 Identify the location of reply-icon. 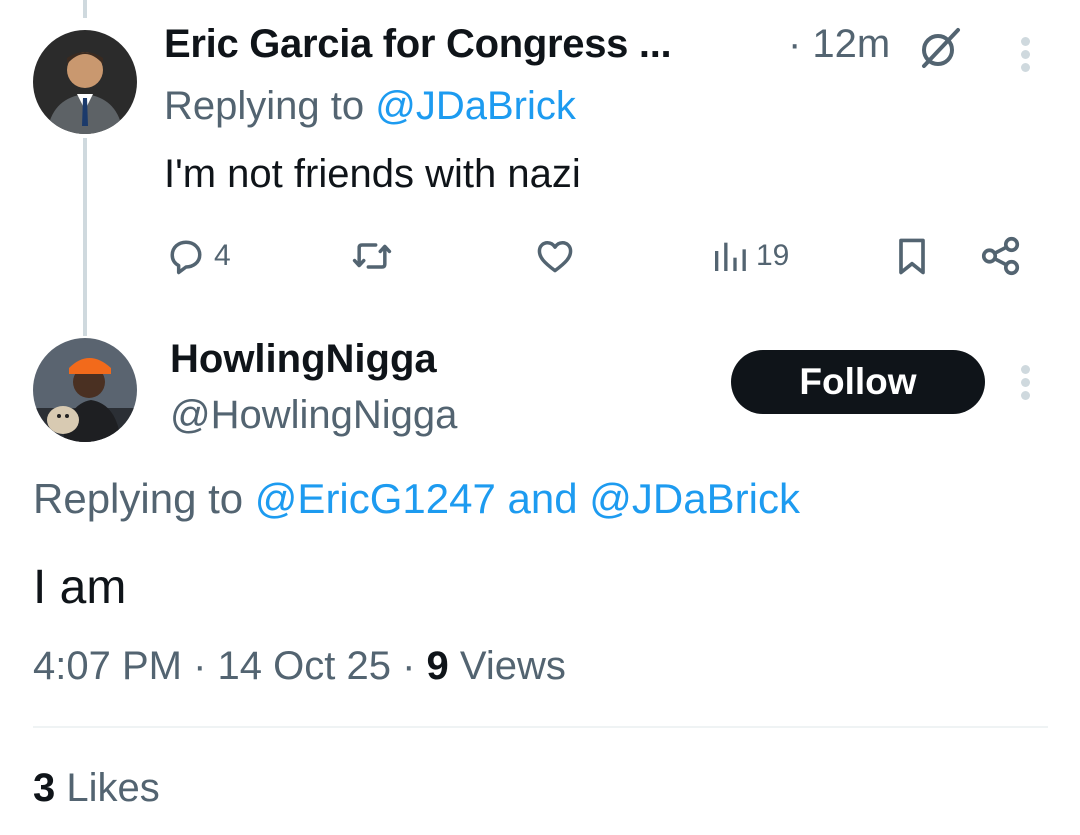
(186, 257).